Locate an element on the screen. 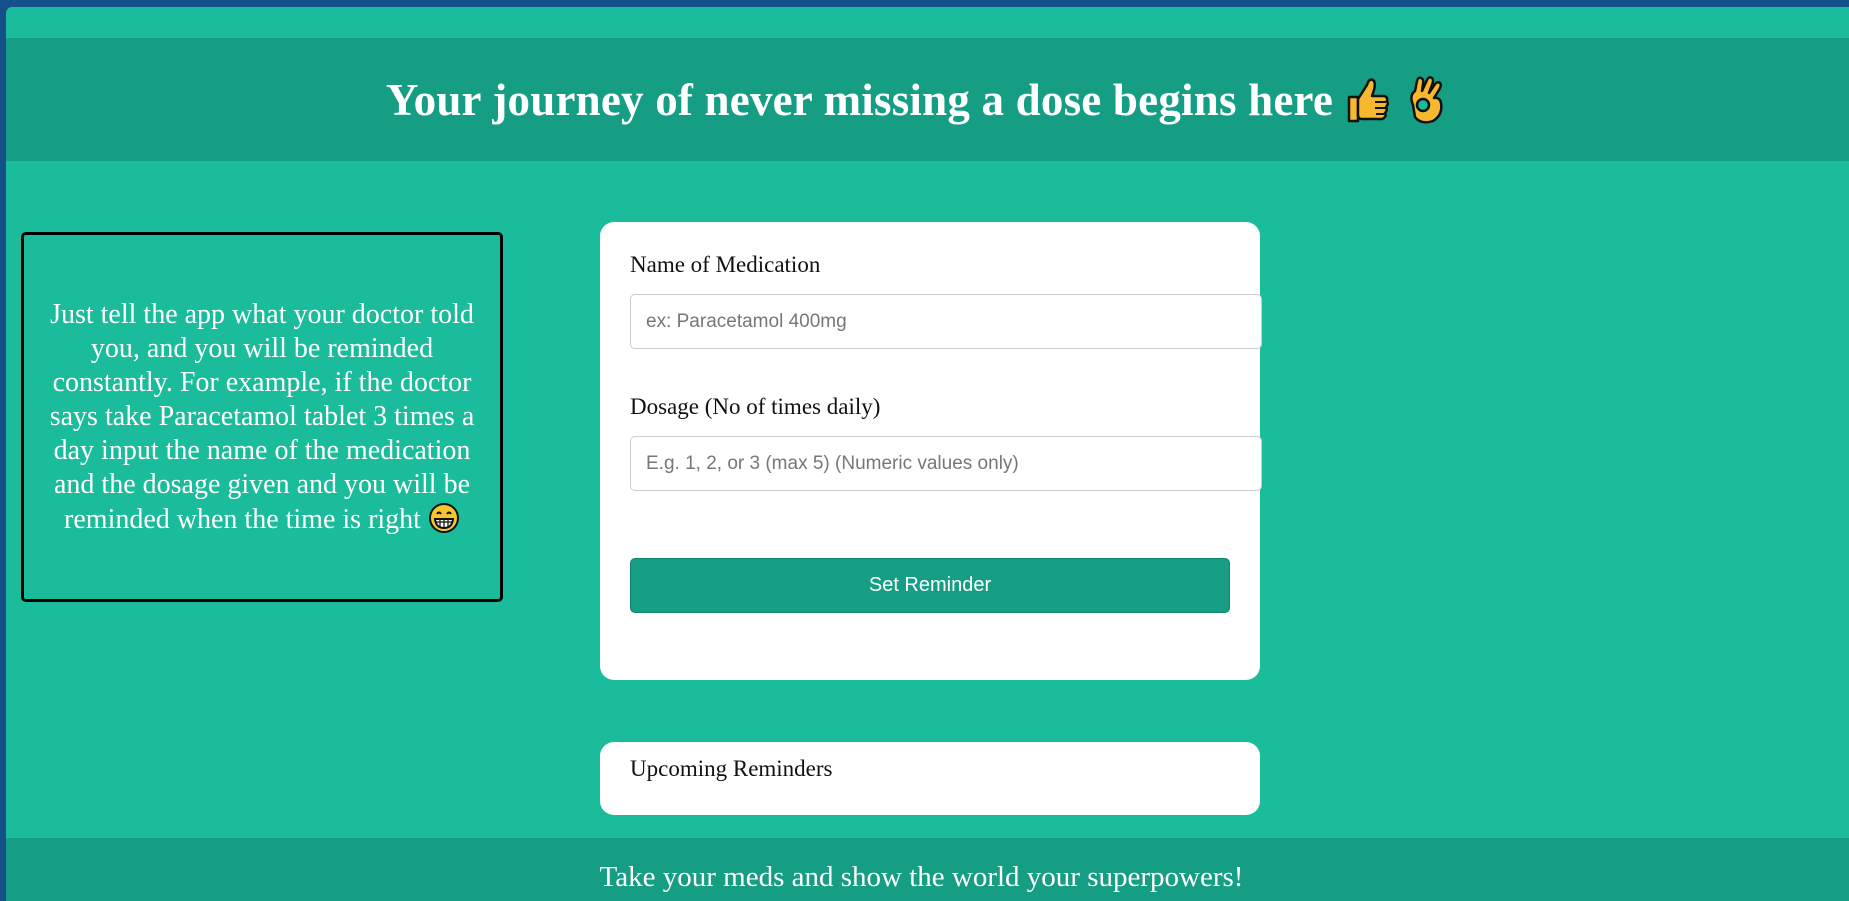  thumbs-up-icon is located at coordinates (1368, 100).